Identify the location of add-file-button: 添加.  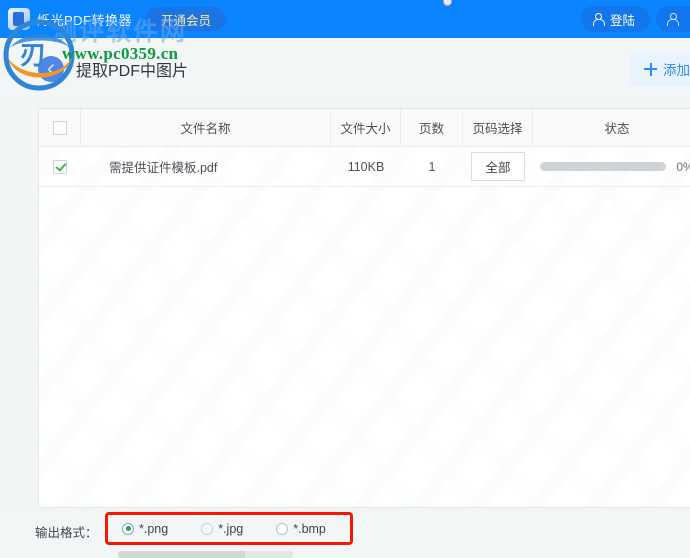
(660, 69).